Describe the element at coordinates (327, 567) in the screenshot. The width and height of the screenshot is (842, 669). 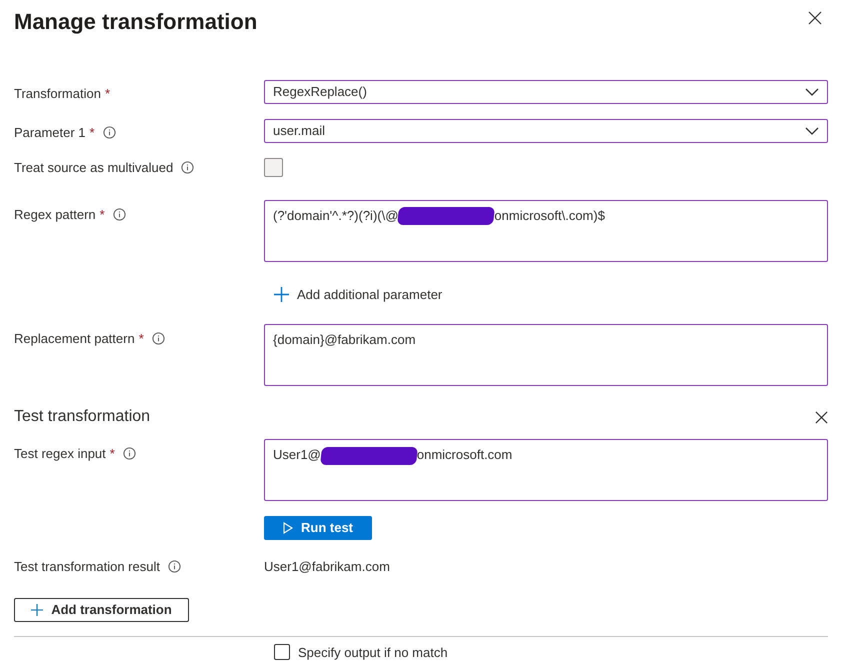
I see `result-value: User1@fabrikam.com` at that location.